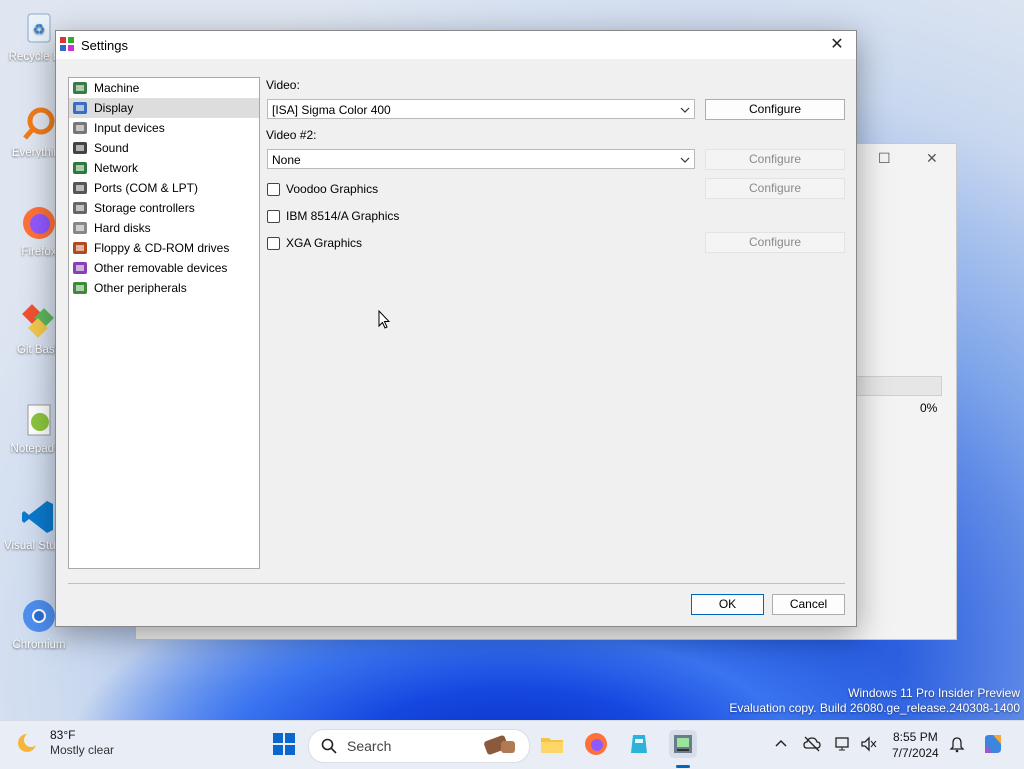 Image resolution: width=1024 pixels, height=769 pixels. Describe the element at coordinates (322, 189) in the screenshot. I see `voodoo-graphics-checkbox: Voodoo Graphics` at that location.